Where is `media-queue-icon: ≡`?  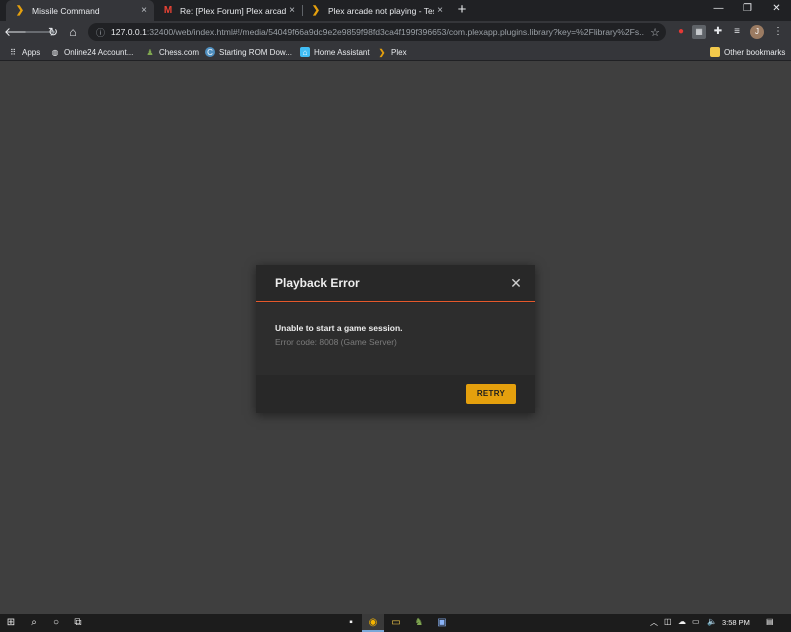
media-queue-icon: ≡ is located at coordinates (737, 32).